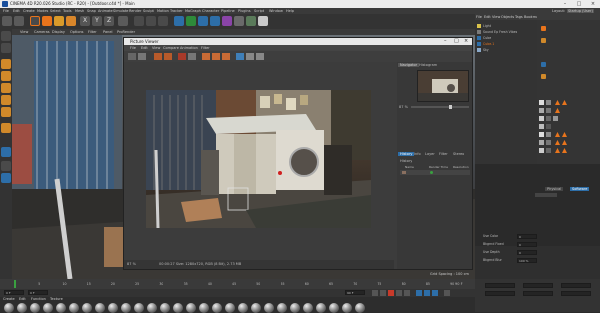  I want to click on snap-icon, so click(6, 152).